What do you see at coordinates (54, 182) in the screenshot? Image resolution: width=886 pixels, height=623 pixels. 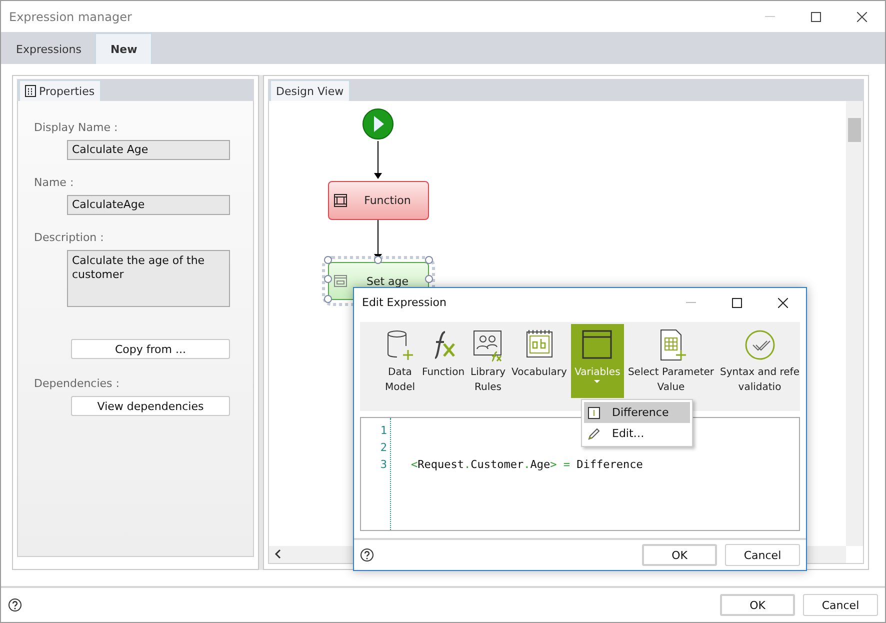 I see `field-label: Name :` at bounding box center [54, 182].